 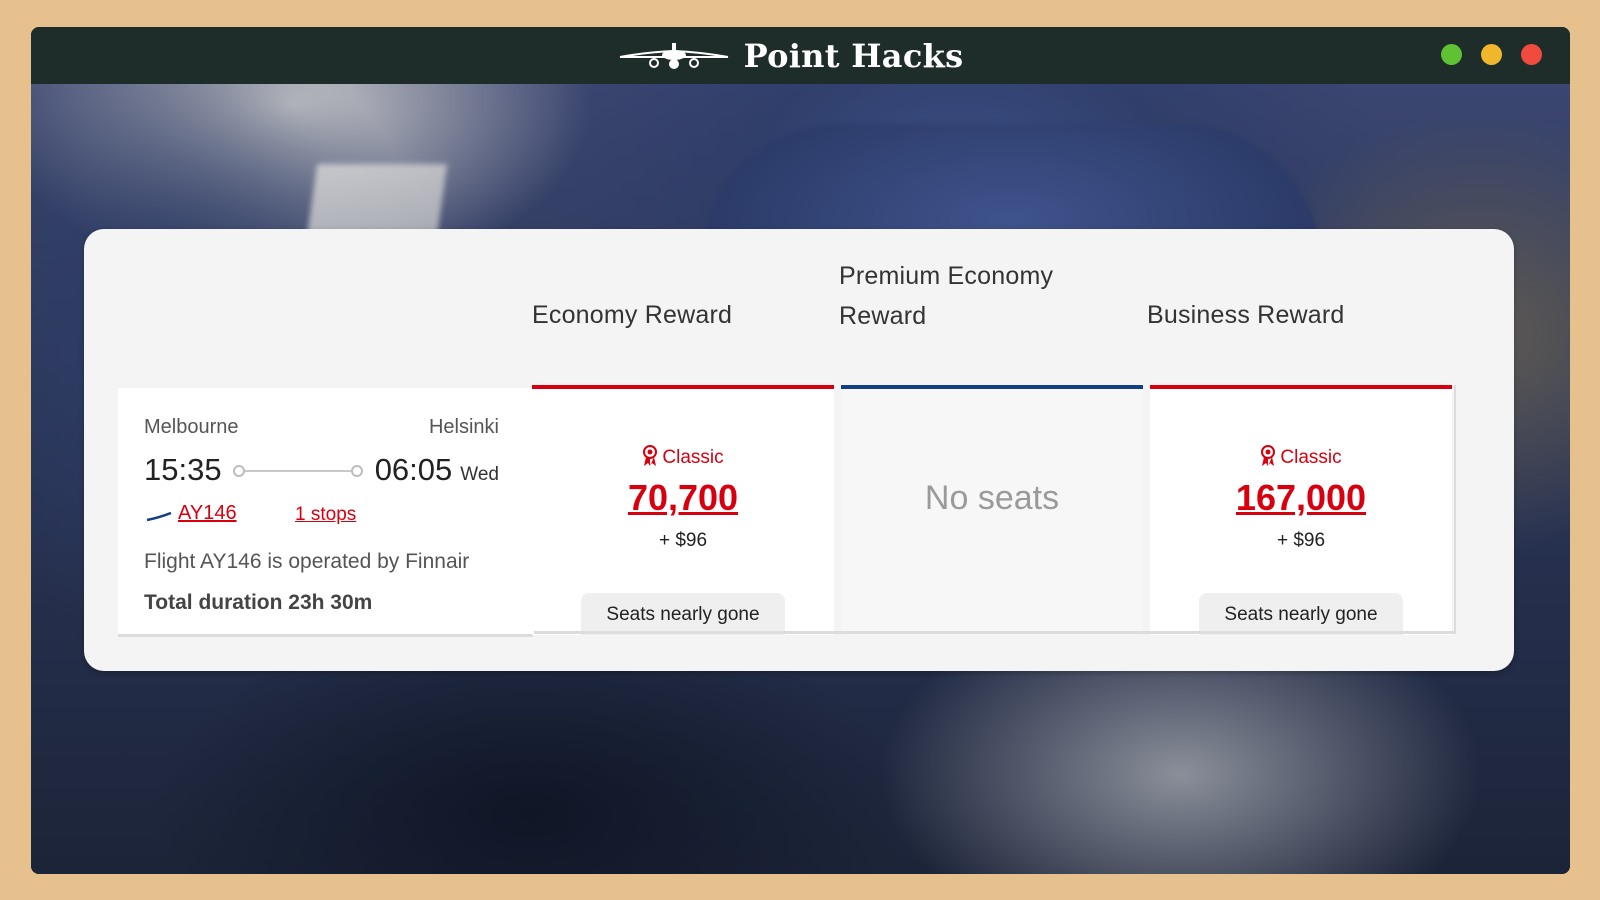 I want to click on title-bar: Point Hacks, so click(x=800, y=55).